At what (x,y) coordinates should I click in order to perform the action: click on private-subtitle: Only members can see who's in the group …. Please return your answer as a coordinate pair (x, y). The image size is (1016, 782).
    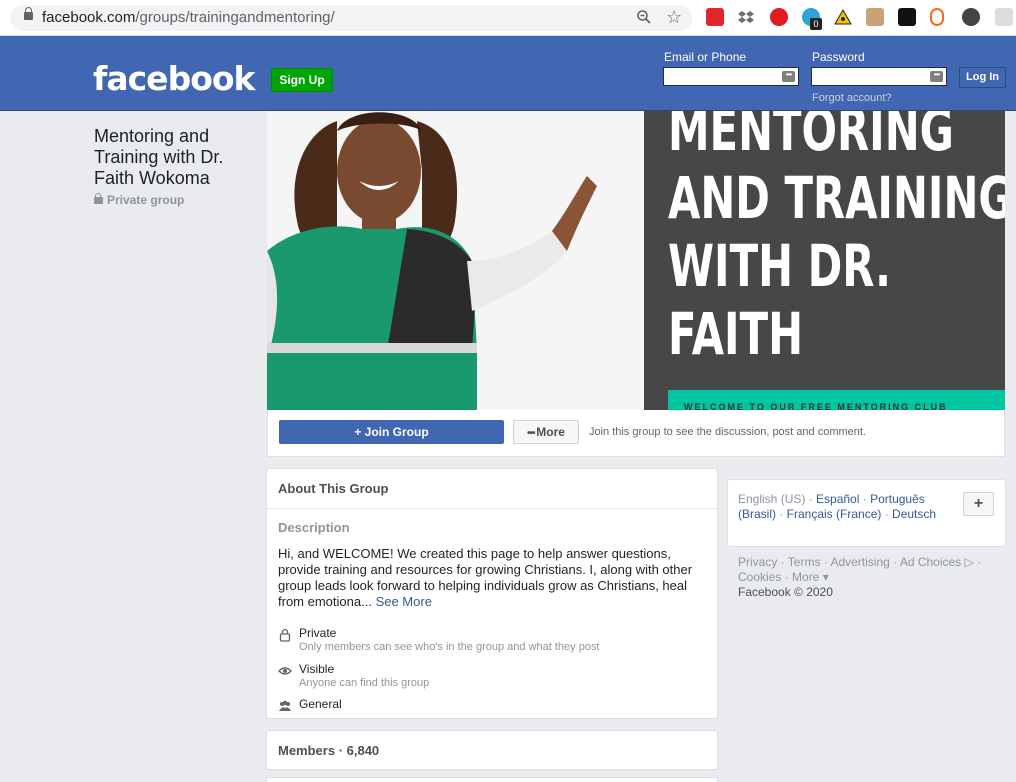
    Looking at the image, I should click on (449, 647).